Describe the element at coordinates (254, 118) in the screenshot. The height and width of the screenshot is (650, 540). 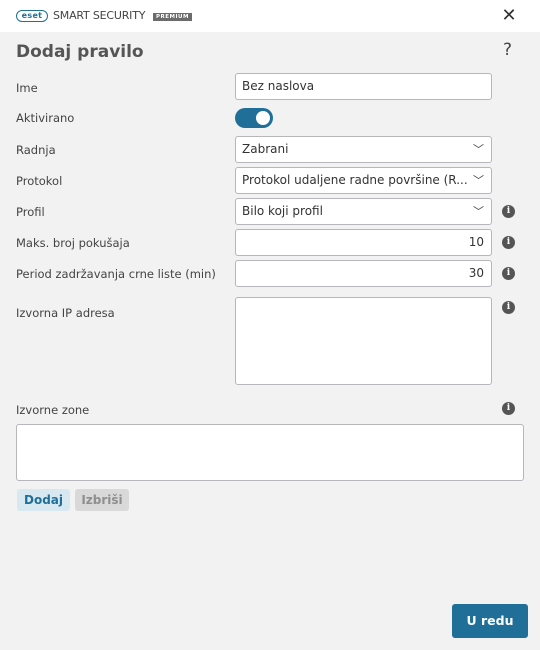
I see `enabled-toggle` at that location.